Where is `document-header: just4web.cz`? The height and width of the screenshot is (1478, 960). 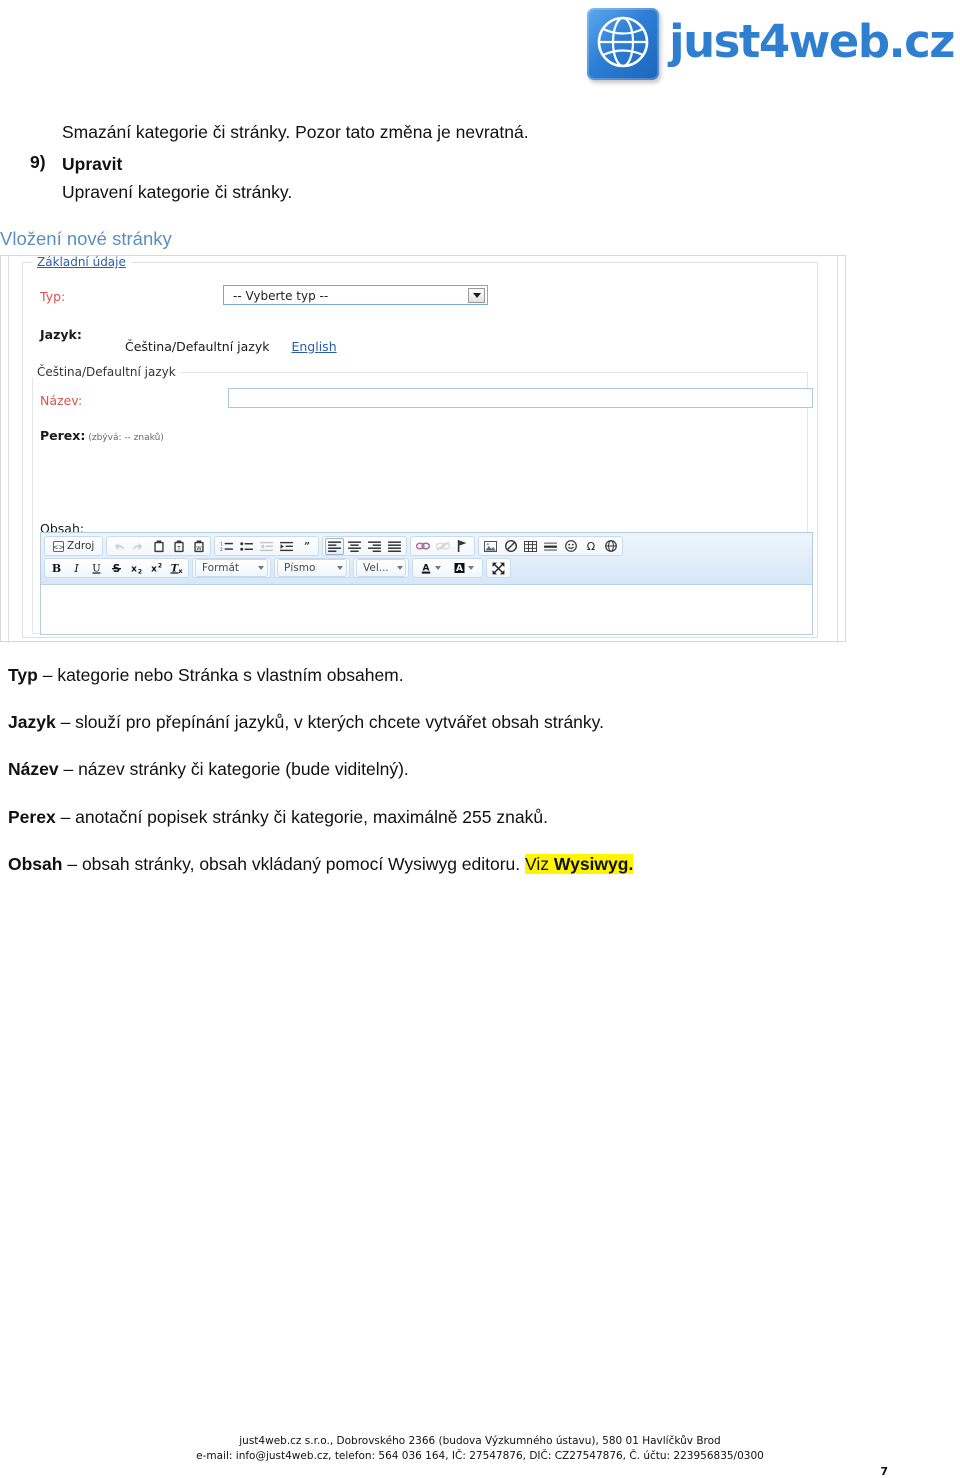 document-header: just4web.cz is located at coordinates (480, 52).